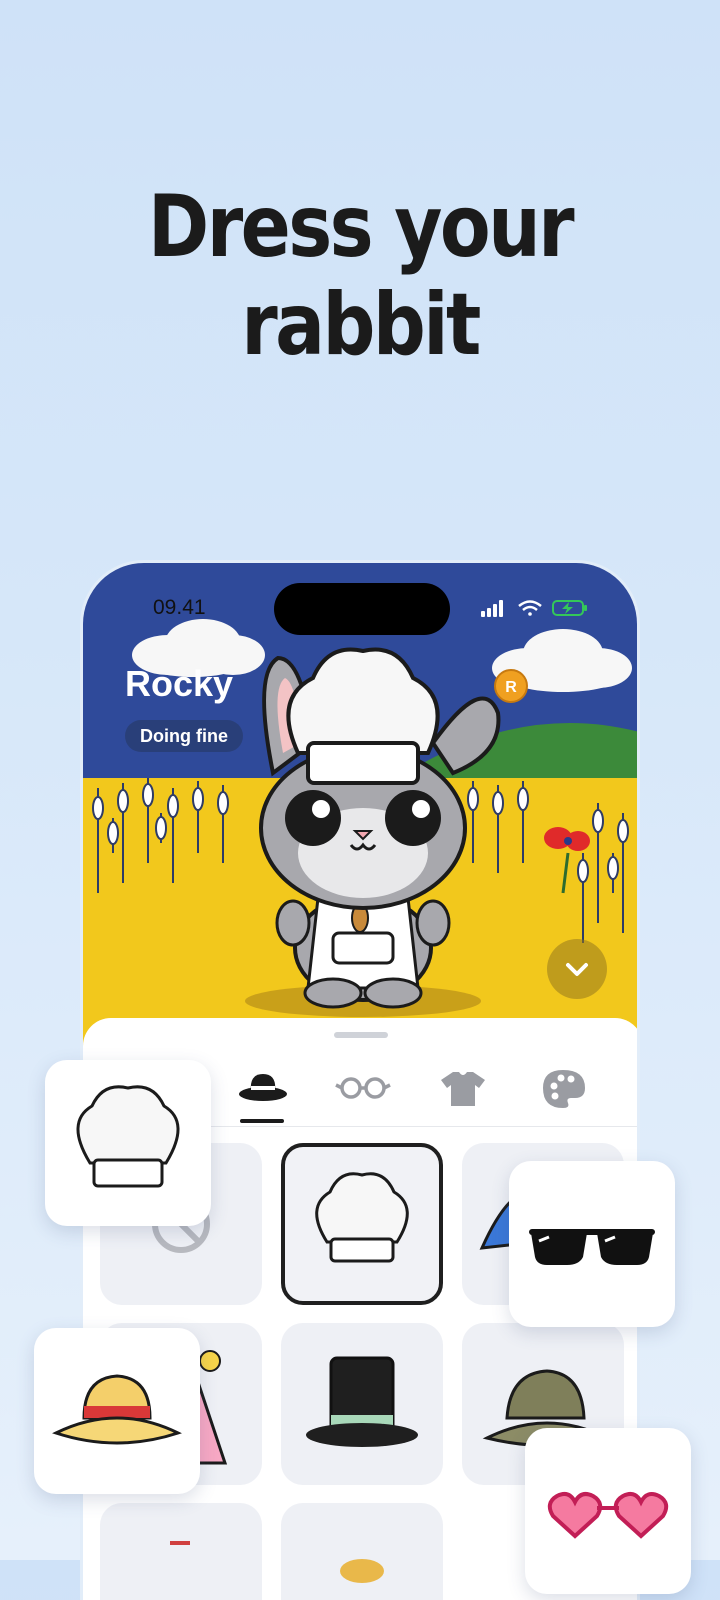 This screenshot has height=1600, width=720. I want to click on item-chef-hat, so click(362, 1224).